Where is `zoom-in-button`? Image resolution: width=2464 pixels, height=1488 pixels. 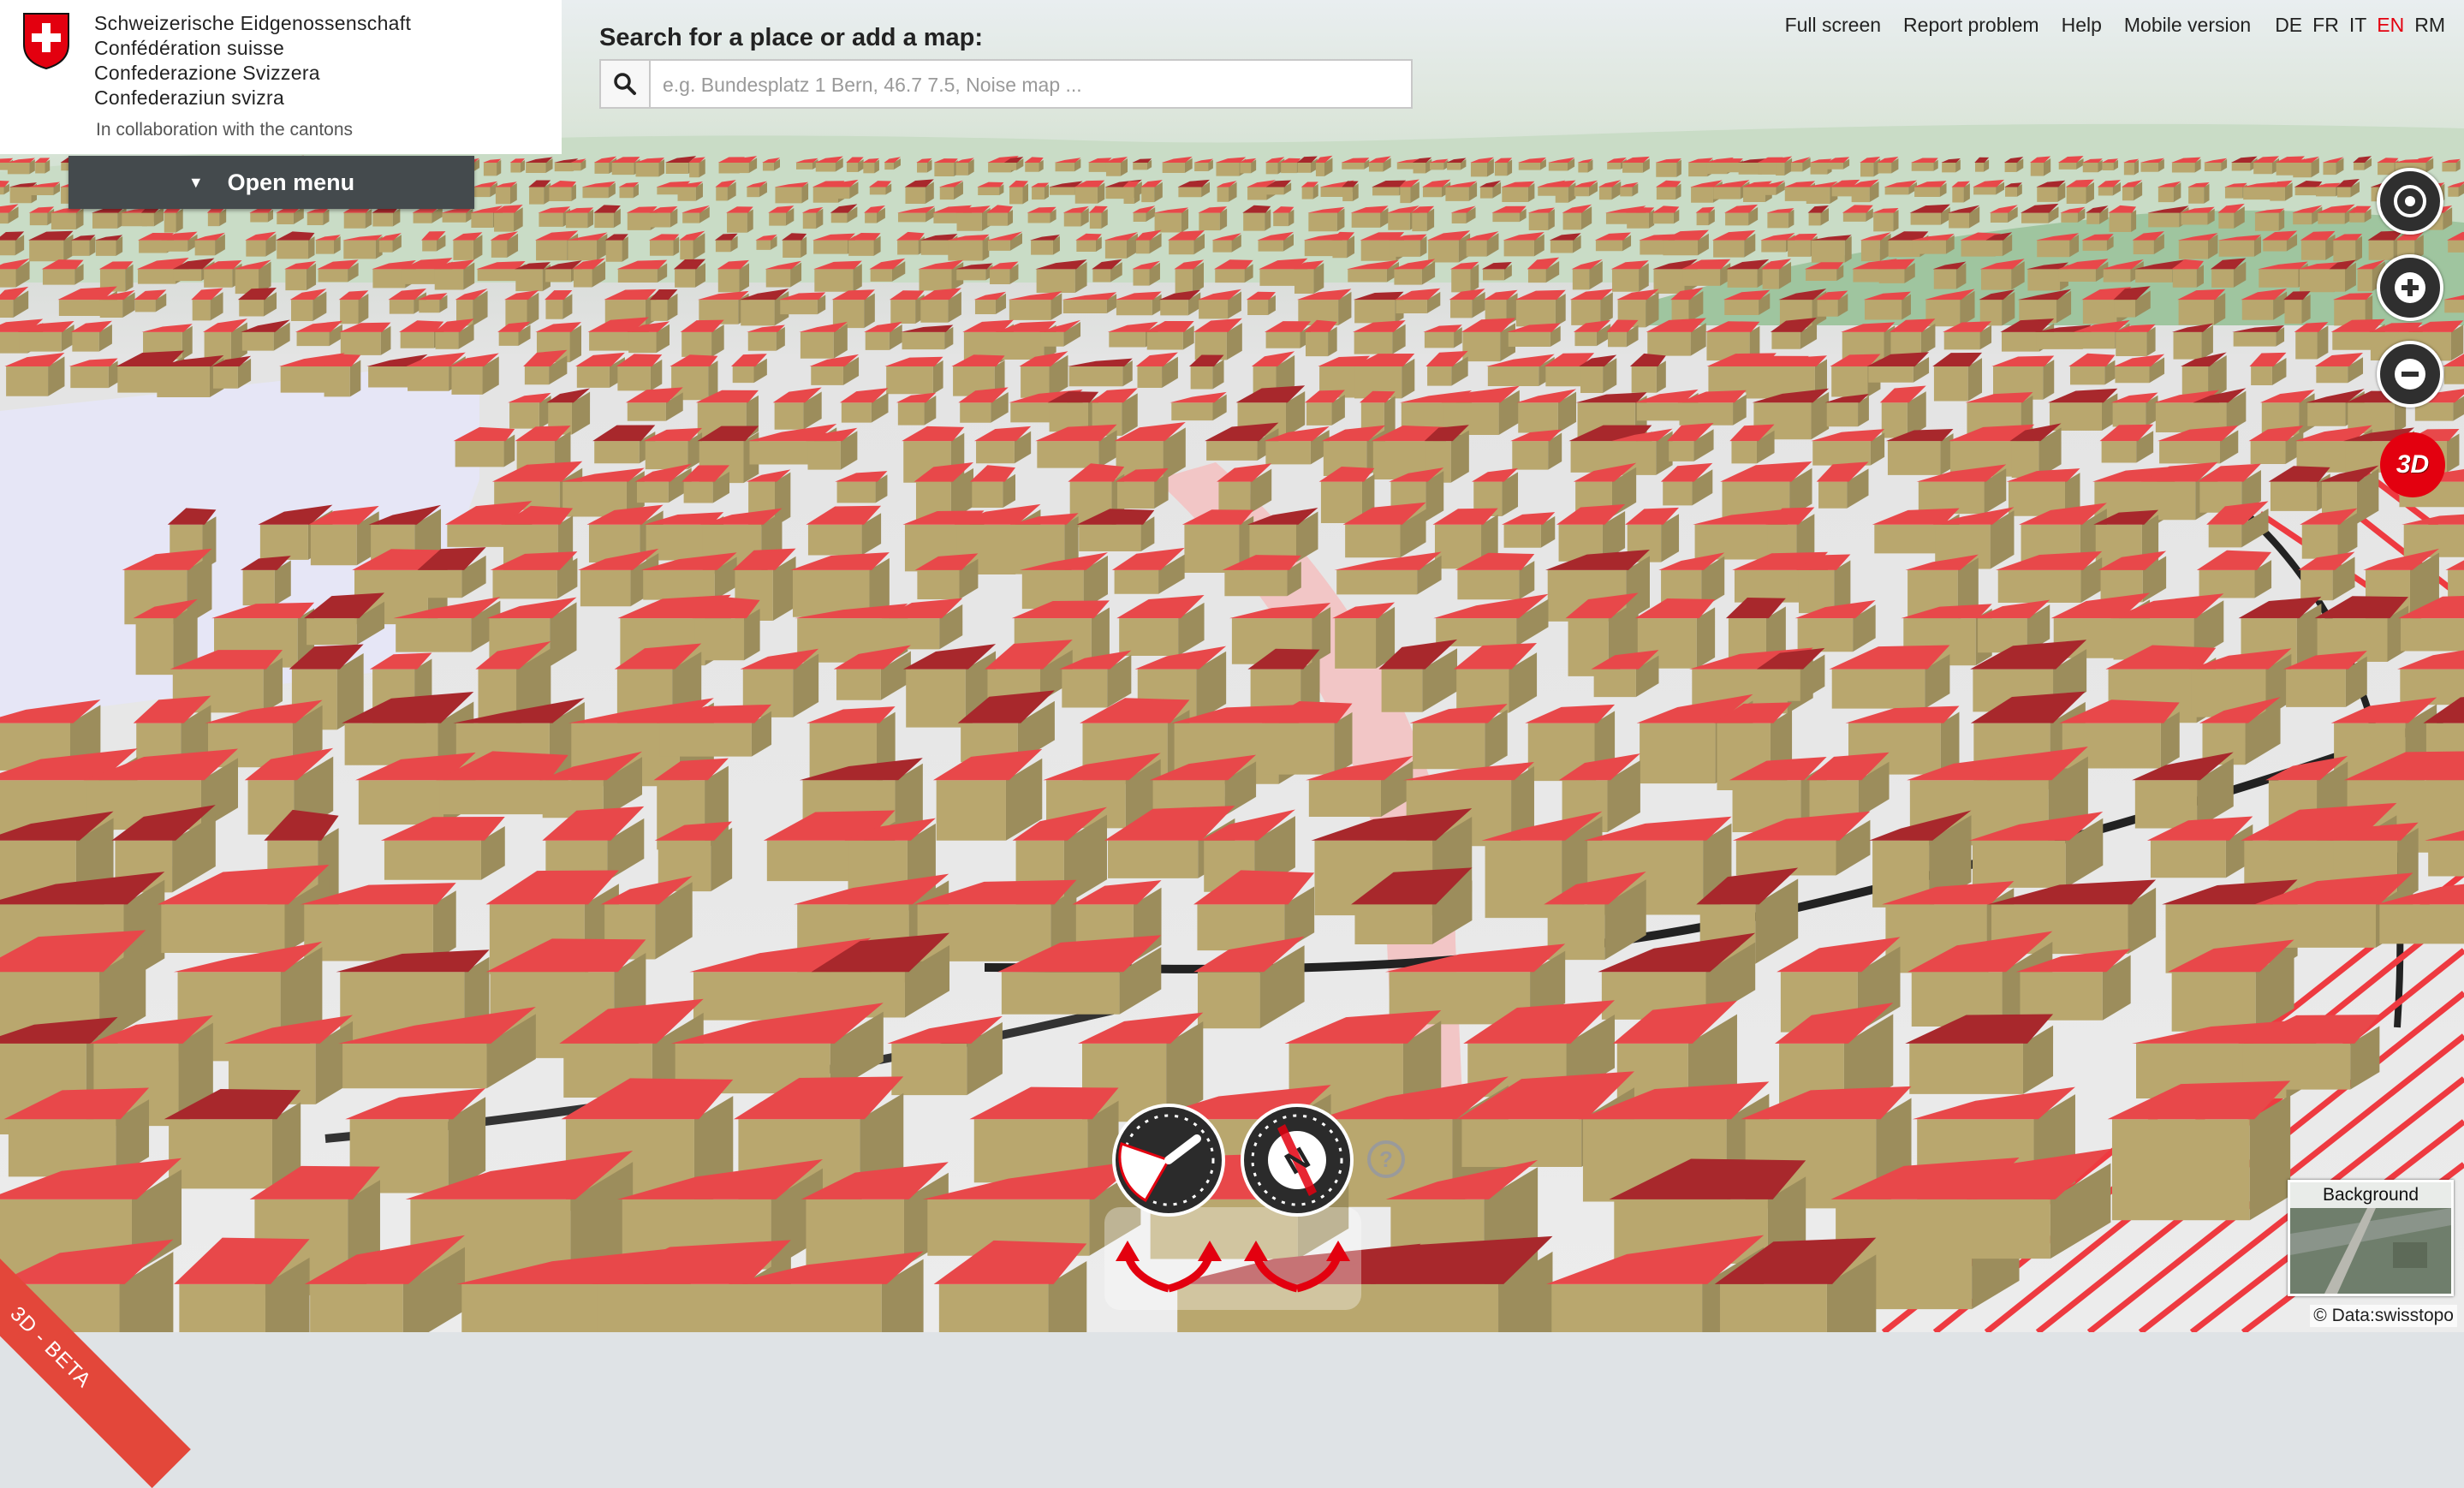 zoom-in-button is located at coordinates (2410, 287).